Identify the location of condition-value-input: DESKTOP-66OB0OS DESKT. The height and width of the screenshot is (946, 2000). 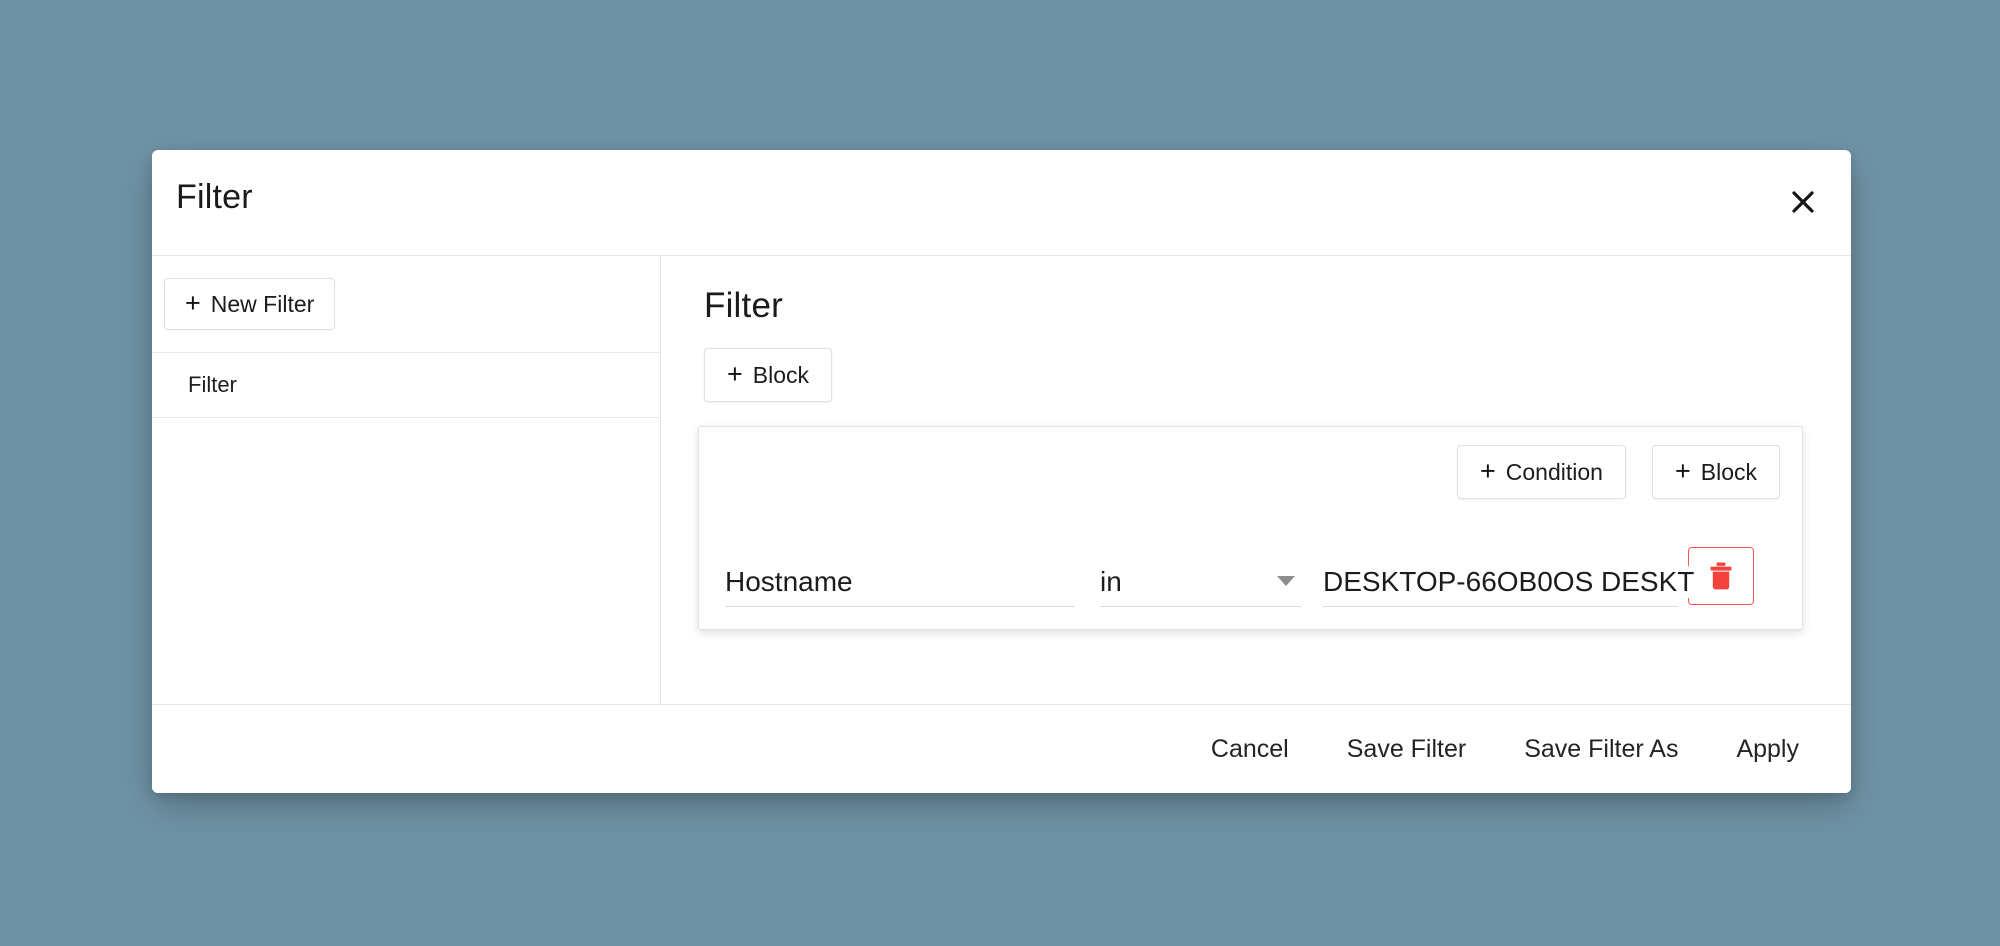
(1509, 582).